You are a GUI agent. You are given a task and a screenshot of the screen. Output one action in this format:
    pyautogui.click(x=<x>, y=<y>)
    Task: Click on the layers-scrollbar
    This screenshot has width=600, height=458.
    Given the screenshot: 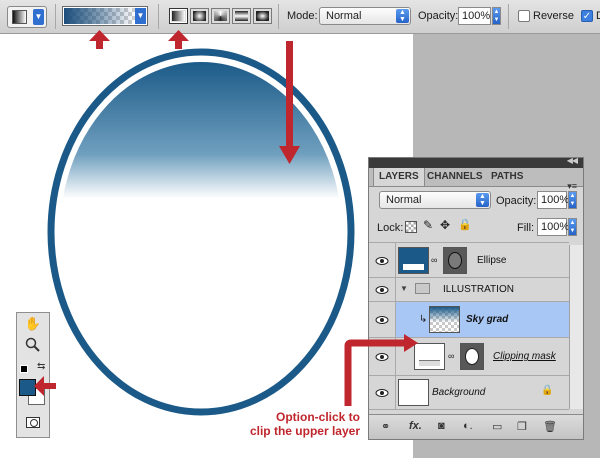 What is the action you would take?
    pyautogui.click(x=576, y=327)
    